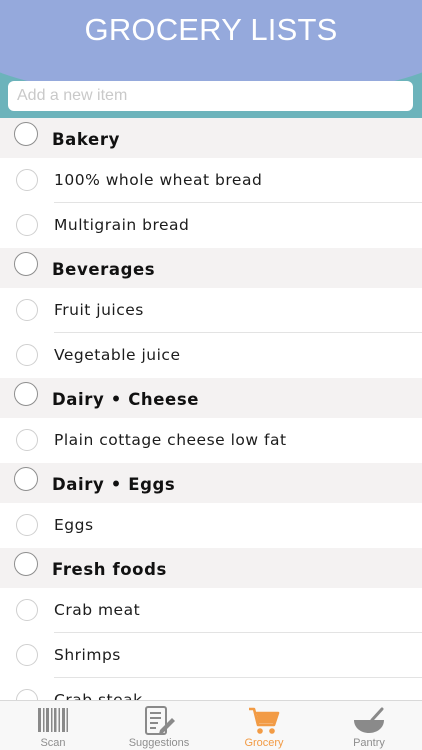  I want to click on item-label: Fruit juices, so click(99, 310).